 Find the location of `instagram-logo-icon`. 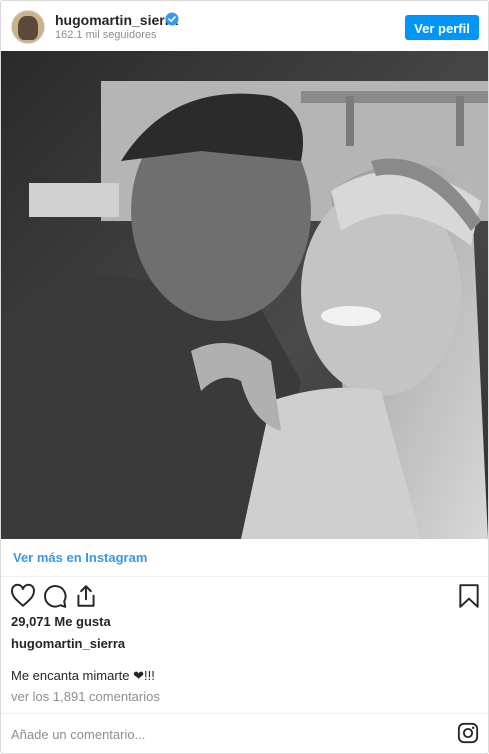

instagram-logo-icon is located at coordinates (468, 733).